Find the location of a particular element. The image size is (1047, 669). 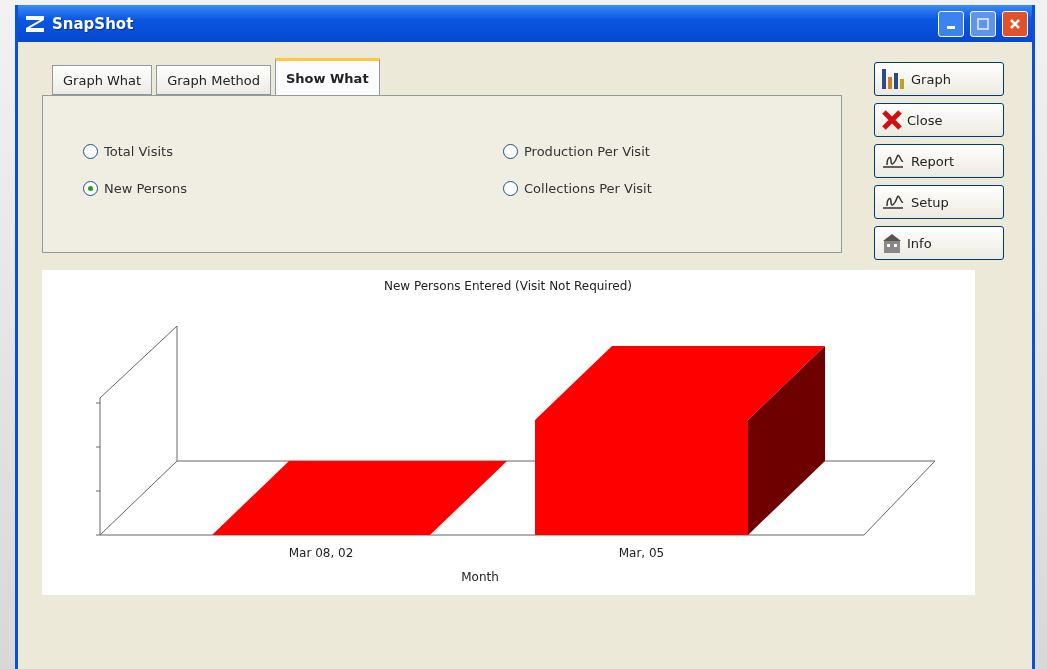

radio-label: Production Per Visit is located at coordinates (587, 151).